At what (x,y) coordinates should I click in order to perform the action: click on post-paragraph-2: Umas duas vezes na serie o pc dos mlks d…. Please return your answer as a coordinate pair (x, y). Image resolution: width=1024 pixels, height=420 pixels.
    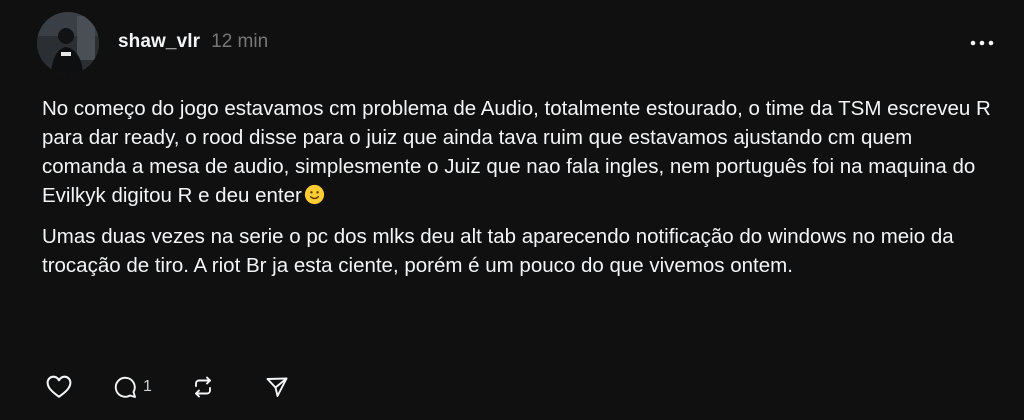
    Looking at the image, I should click on (498, 251).